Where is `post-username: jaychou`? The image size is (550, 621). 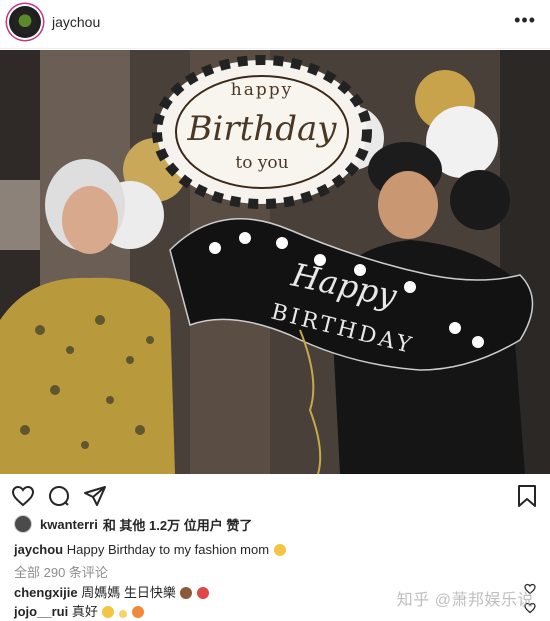 post-username: jaychou is located at coordinates (76, 22).